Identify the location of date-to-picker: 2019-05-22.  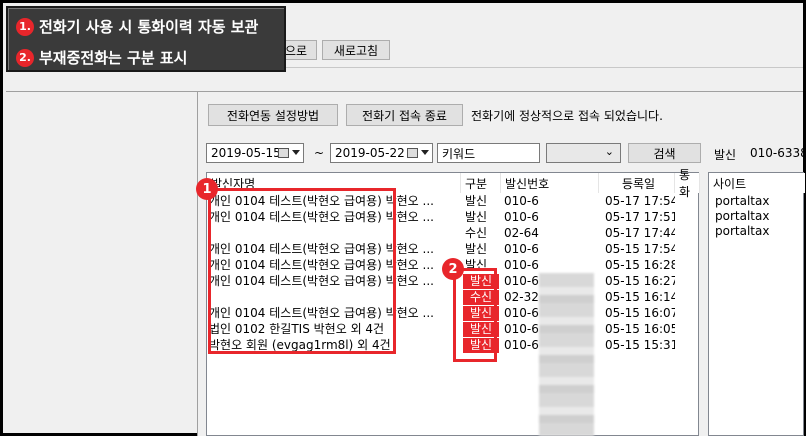
(381, 153).